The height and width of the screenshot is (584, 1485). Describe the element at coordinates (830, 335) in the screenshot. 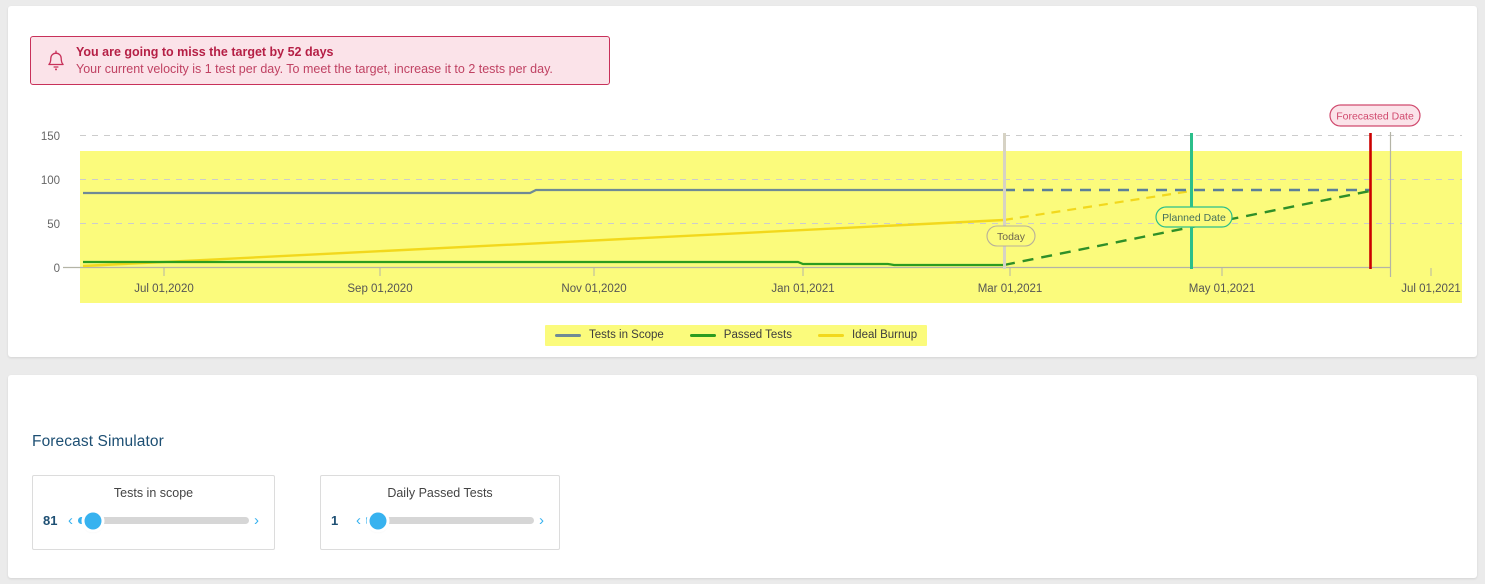

I see `legend-swatch-ideal-burnup` at that location.